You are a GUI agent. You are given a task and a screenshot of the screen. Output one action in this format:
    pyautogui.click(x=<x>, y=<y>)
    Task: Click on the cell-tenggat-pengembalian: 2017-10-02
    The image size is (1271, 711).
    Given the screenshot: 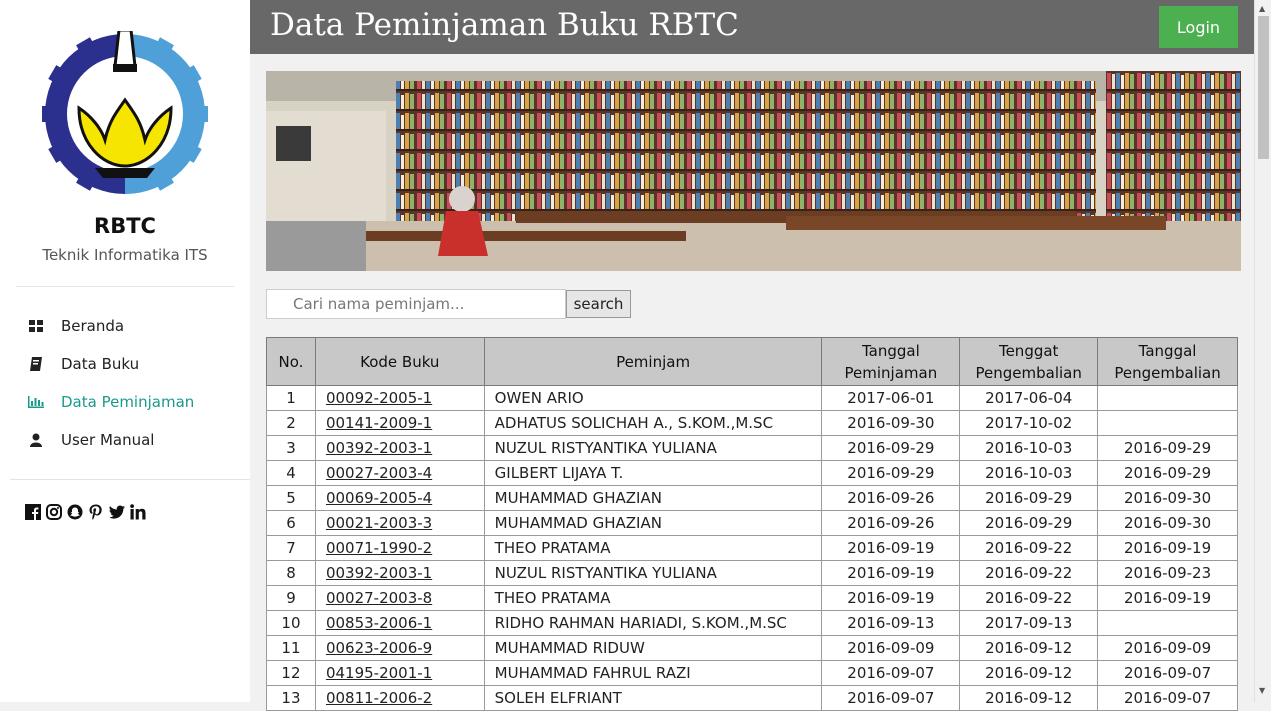 What is the action you would take?
    pyautogui.click(x=1029, y=423)
    